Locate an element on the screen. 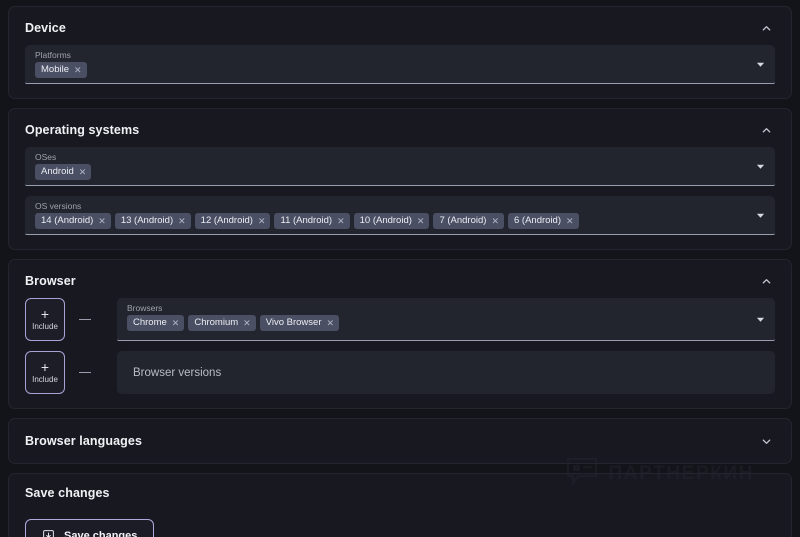 Image resolution: width=800 pixels, height=537 pixels. chip-os-version: 11 (Android) ✕ is located at coordinates (312, 221).